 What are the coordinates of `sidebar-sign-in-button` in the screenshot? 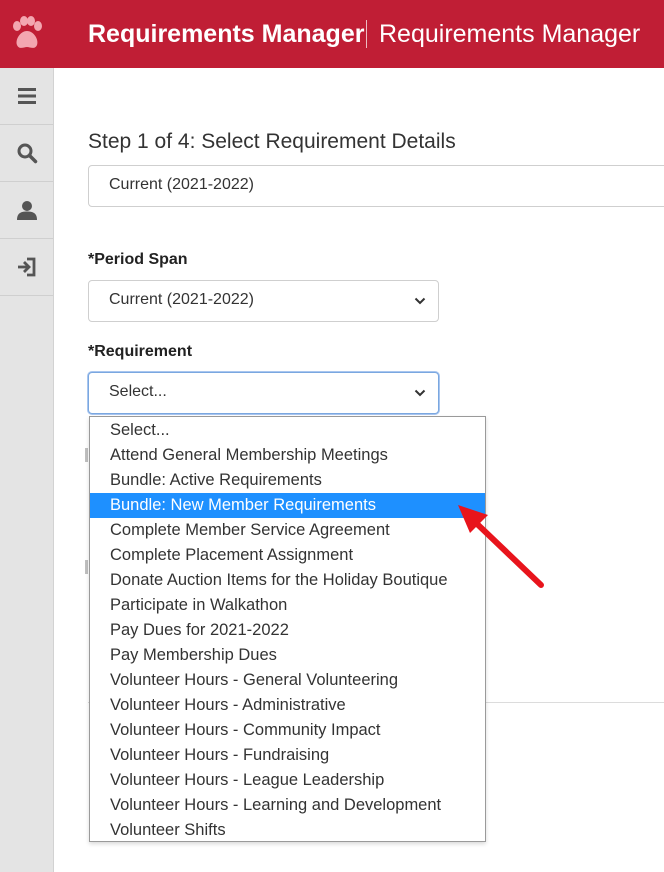 It's located at (26, 267).